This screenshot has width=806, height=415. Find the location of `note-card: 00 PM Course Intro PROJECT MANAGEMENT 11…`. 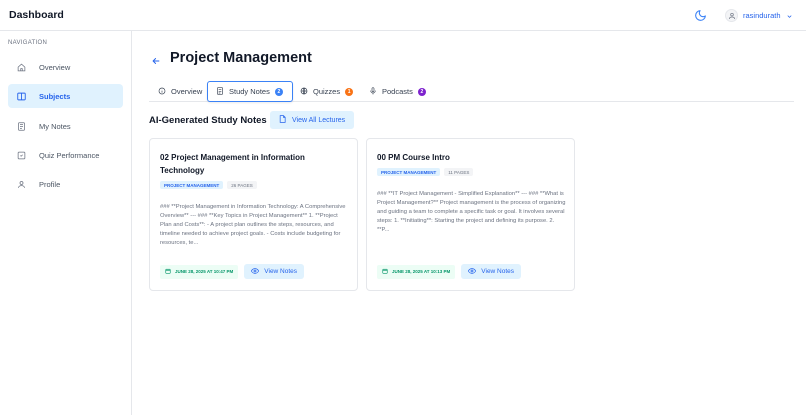

note-card: 00 PM Course Intro PROJECT MANAGEMENT 11… is located at coordinates (470, 214).